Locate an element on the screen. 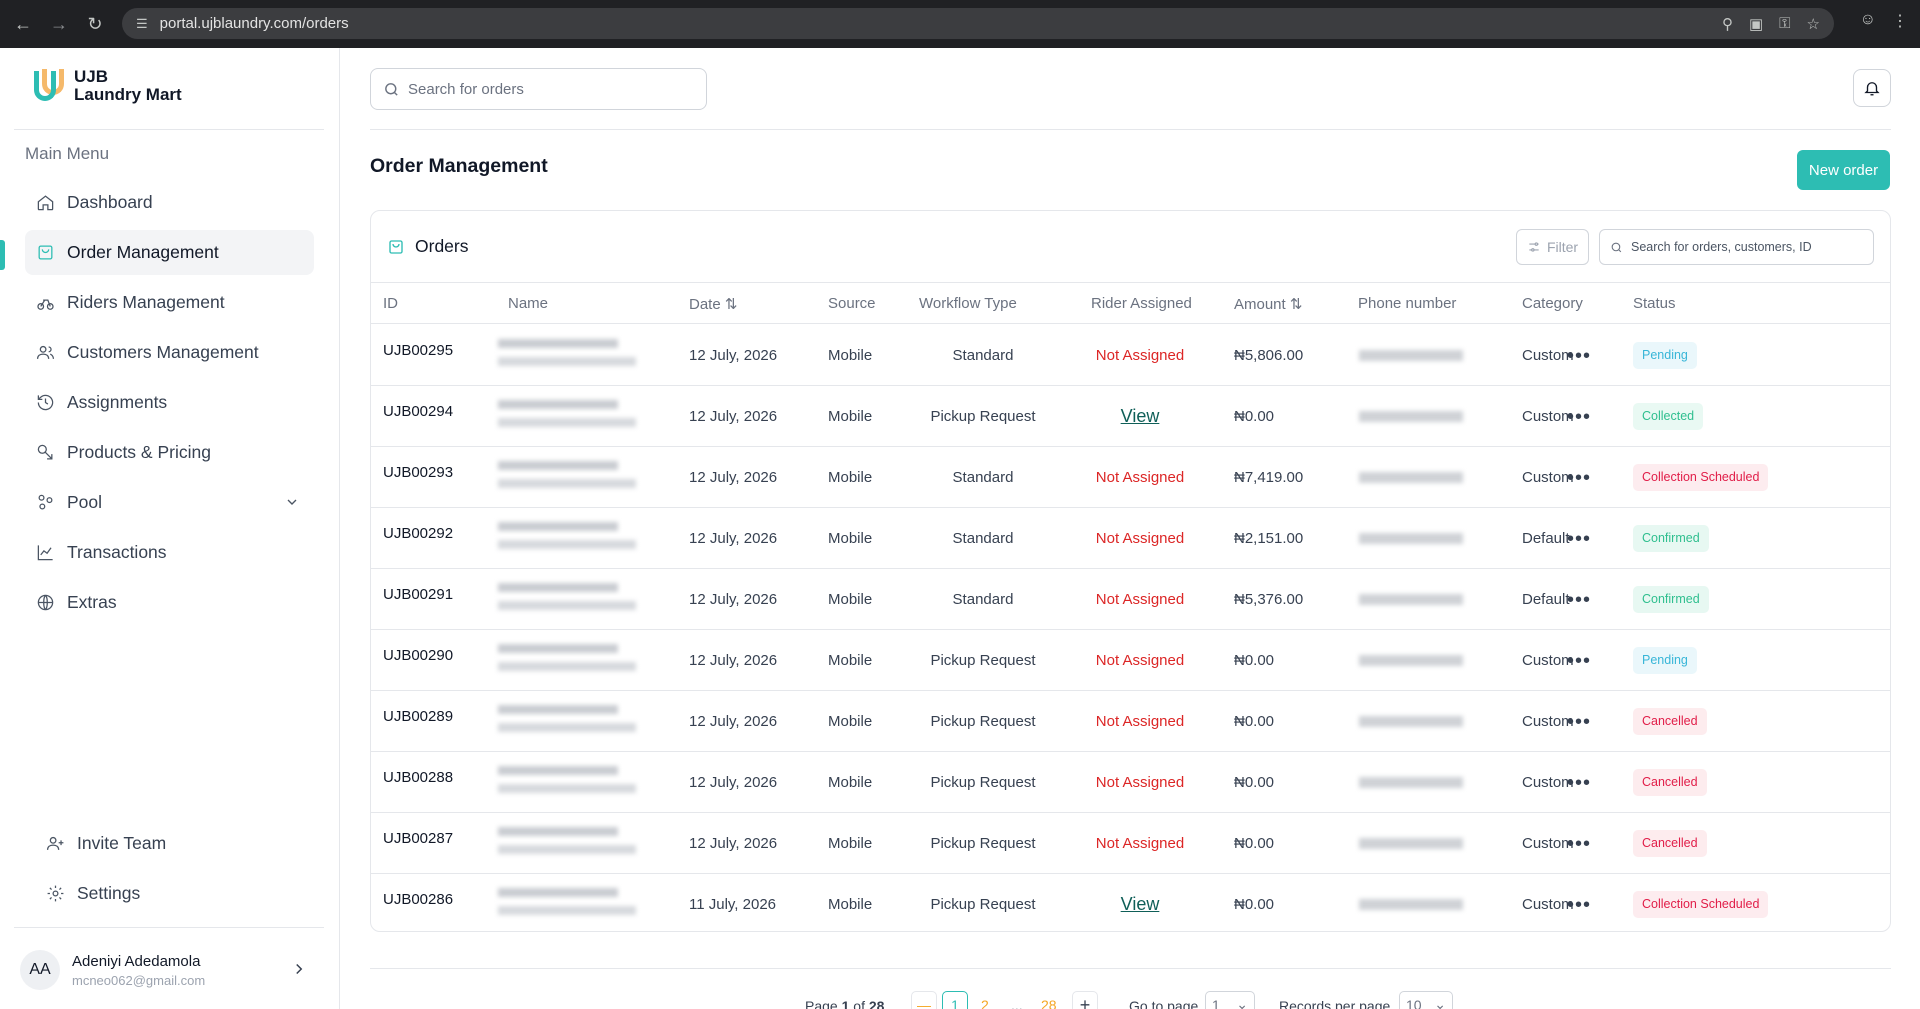 The height and width of the screenshot is (1009, 1920). orders-search-input is located at coordinates (1751, 247).